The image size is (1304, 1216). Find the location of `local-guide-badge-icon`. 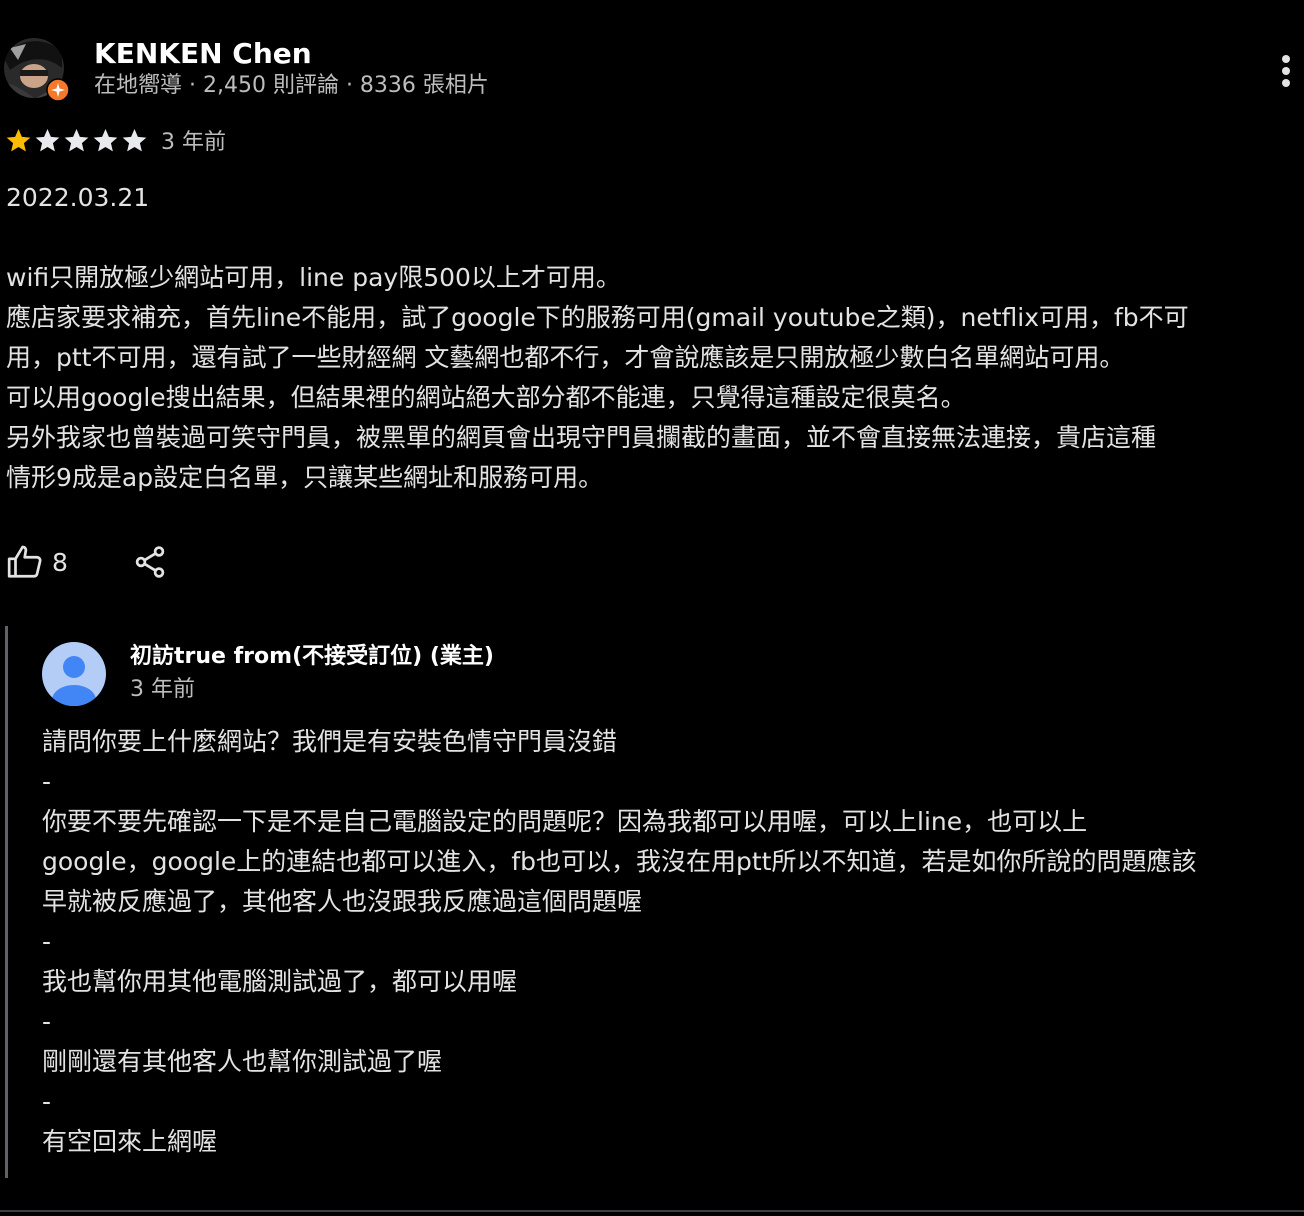

local-guide-badge-icon is located at coordinates (58, 90).